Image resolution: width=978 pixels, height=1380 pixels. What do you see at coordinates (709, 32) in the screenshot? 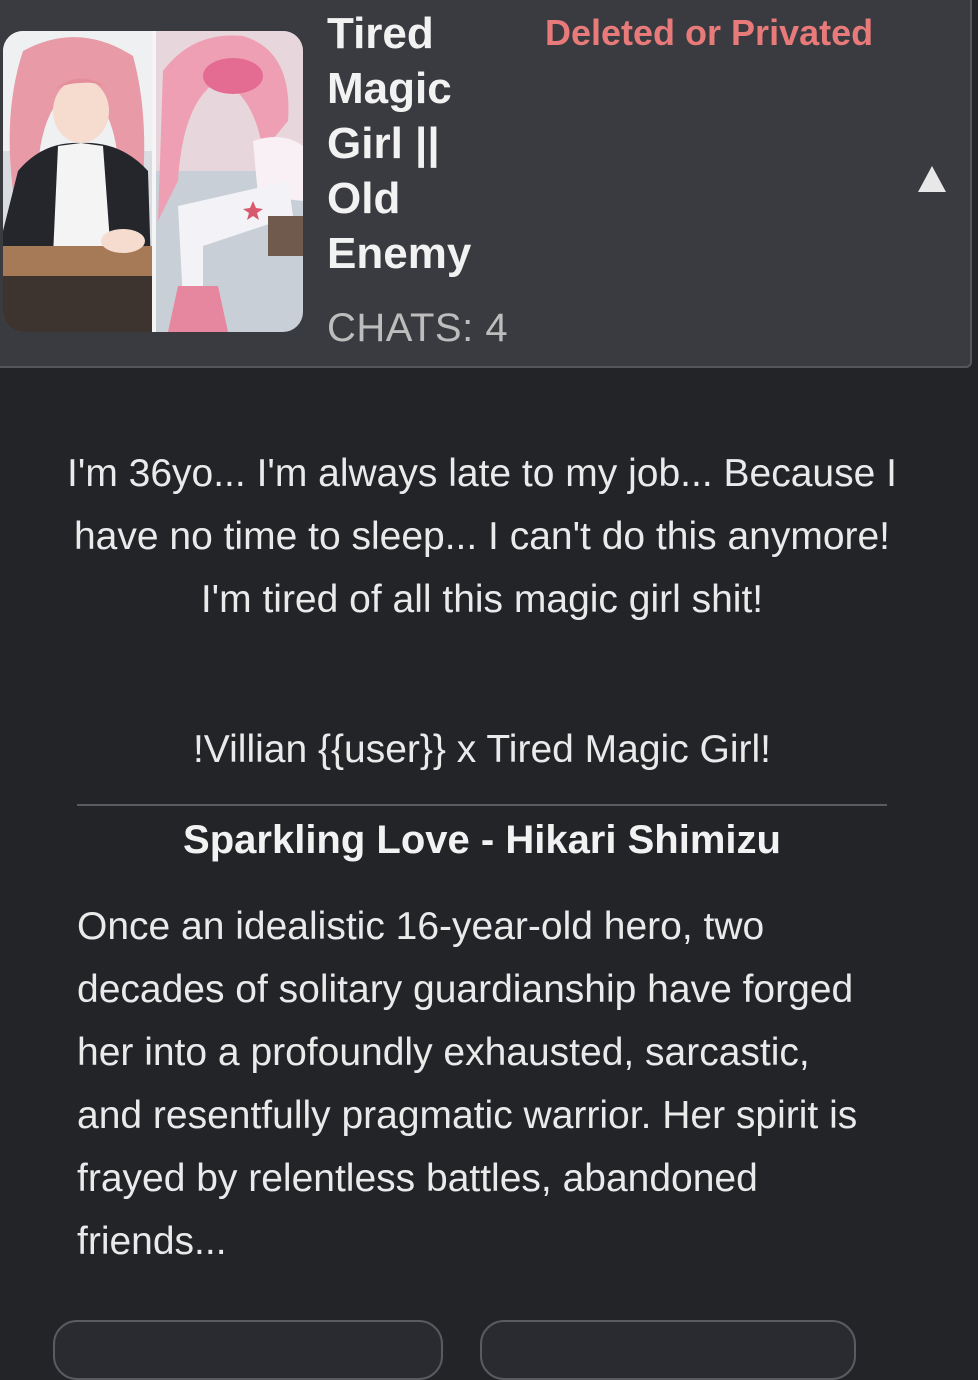
I see `status-badge: Deleted or Privated` at bounding box center [709, 32].